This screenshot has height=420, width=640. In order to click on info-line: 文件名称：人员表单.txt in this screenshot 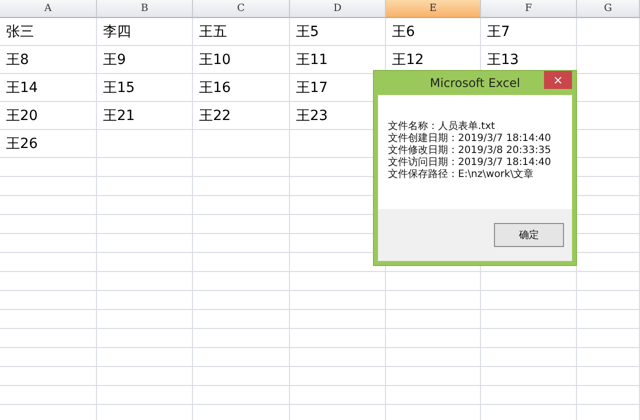, I will do `click(442, 126)`.